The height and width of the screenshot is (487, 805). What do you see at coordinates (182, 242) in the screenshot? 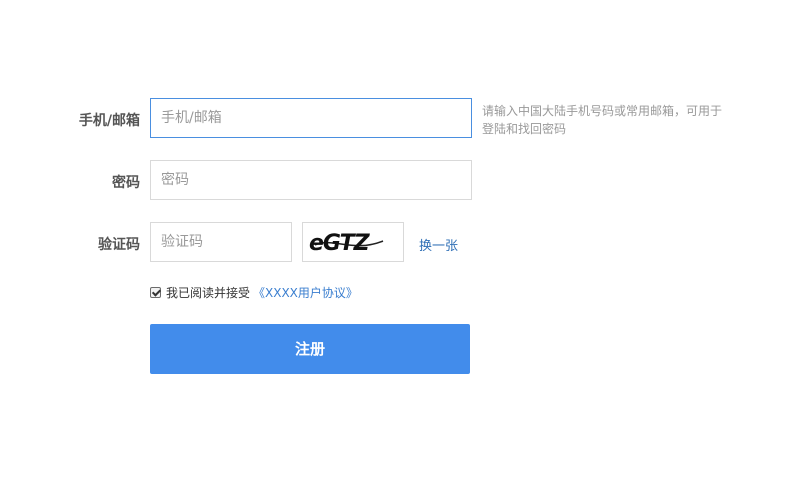
I see `captcha-placeholder: 验证码` at bounding box center [182, 242].